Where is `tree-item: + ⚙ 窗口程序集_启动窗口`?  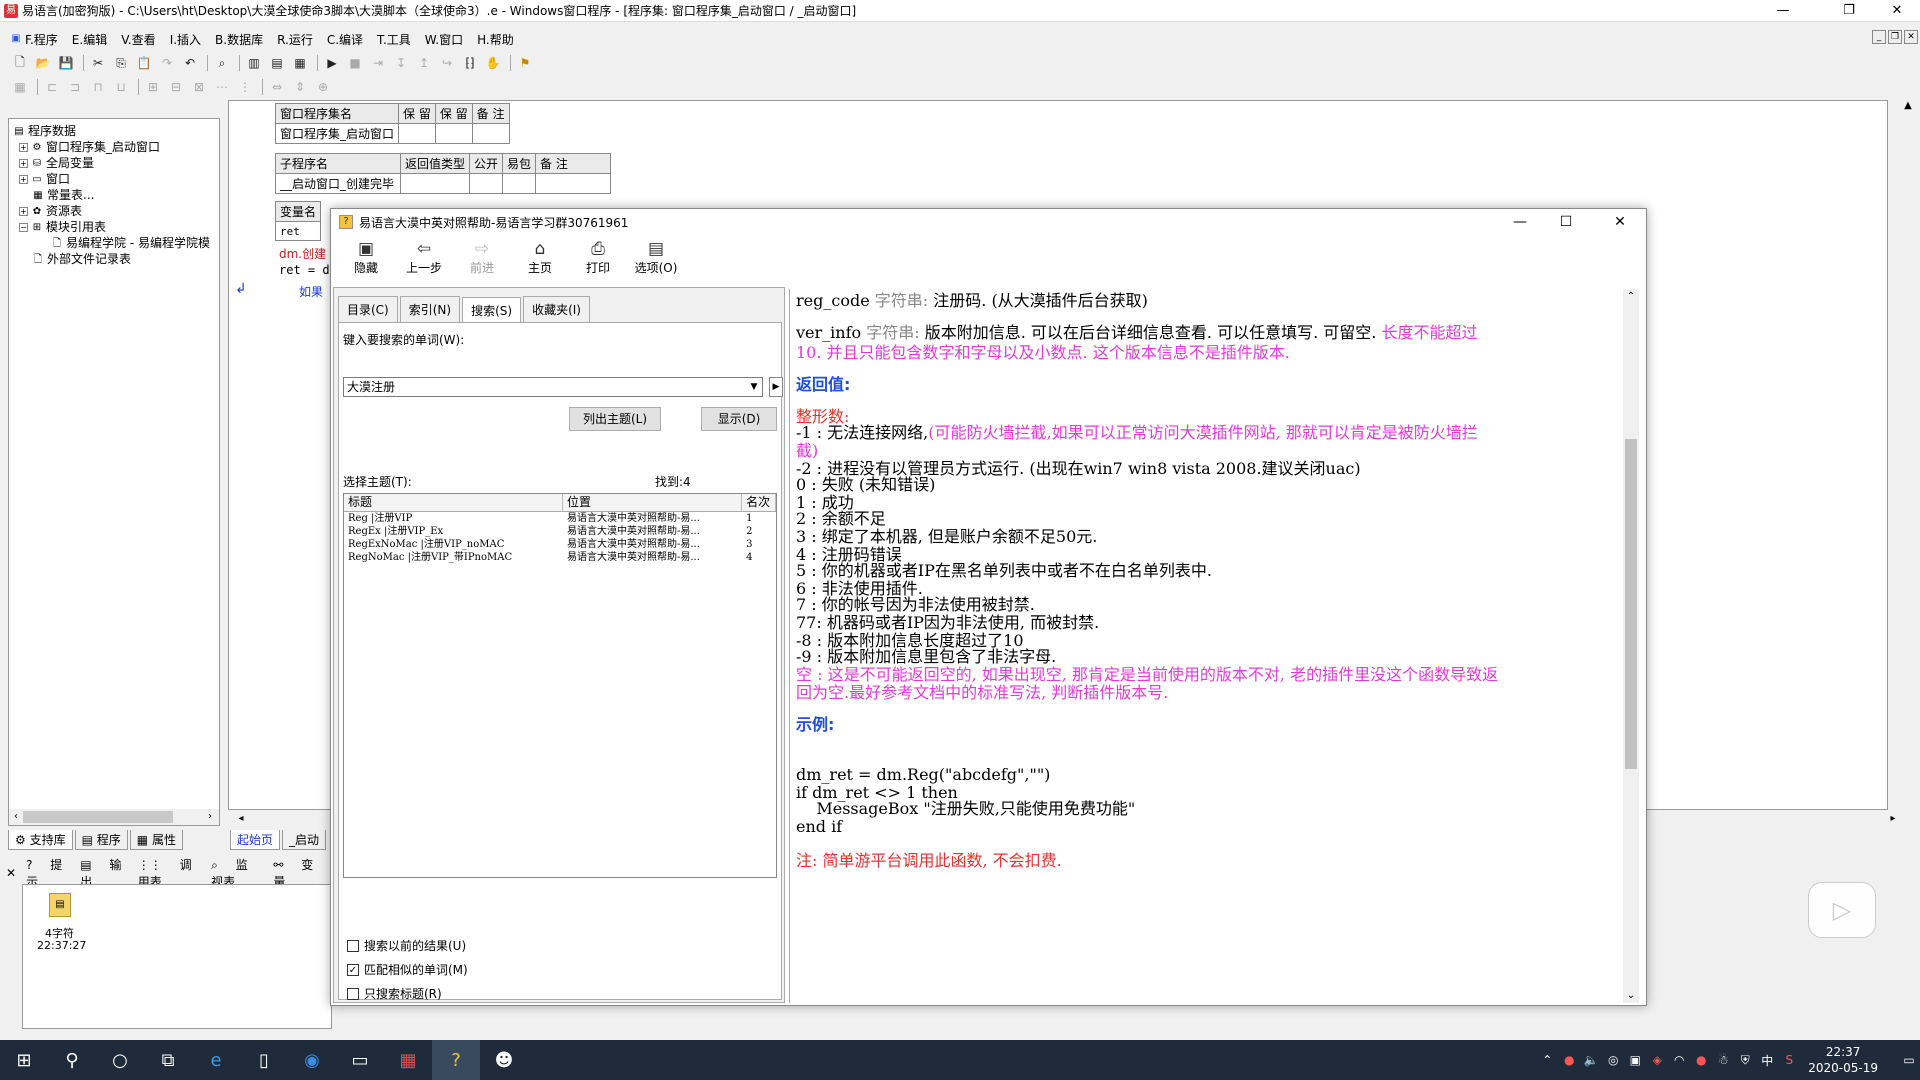 tree-item: + ⚙ 窗口程序集_启动窗口 is located at coordinates (116, 147).